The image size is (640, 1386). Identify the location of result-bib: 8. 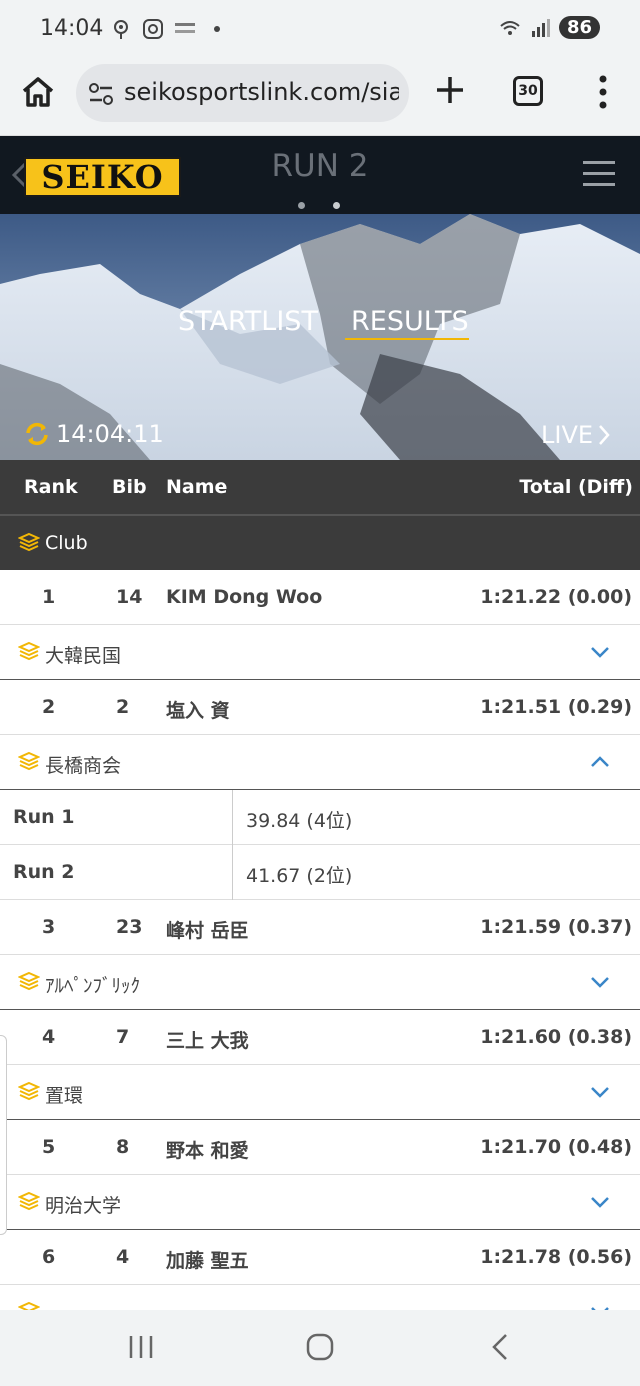
(123, 1147).